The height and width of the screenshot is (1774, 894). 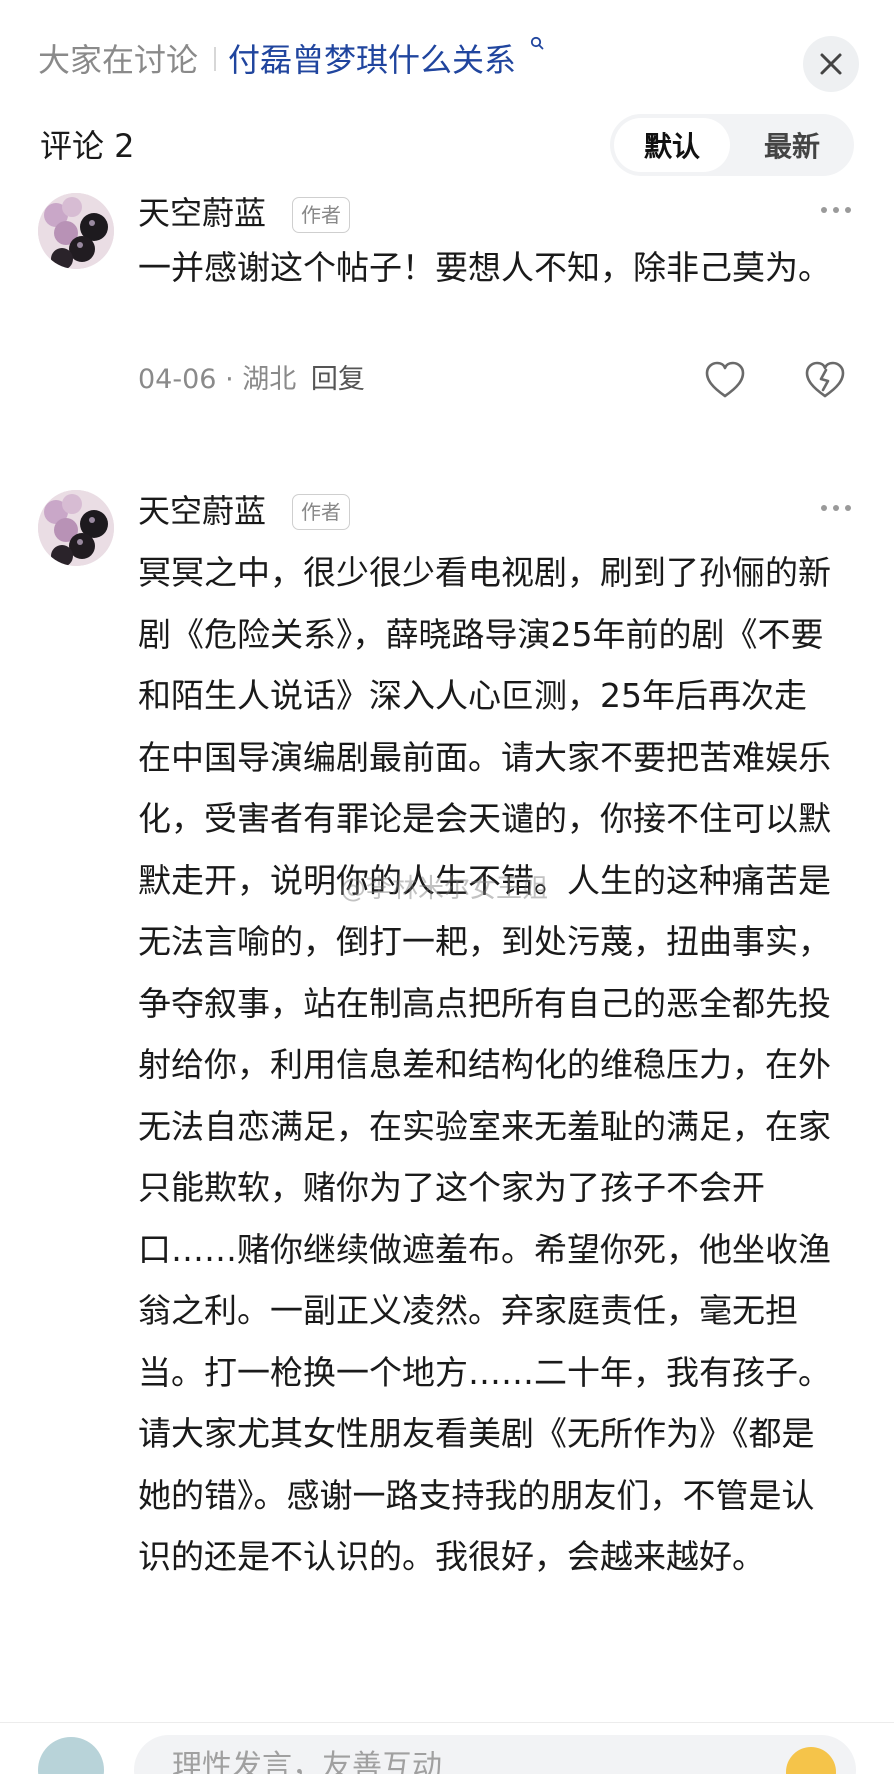 What do you see at coordinates (372, 60) in the screenshot?
I see `trending-topic-link: 付磊曾梦琪什么关系` at bounding box center [372, 60].